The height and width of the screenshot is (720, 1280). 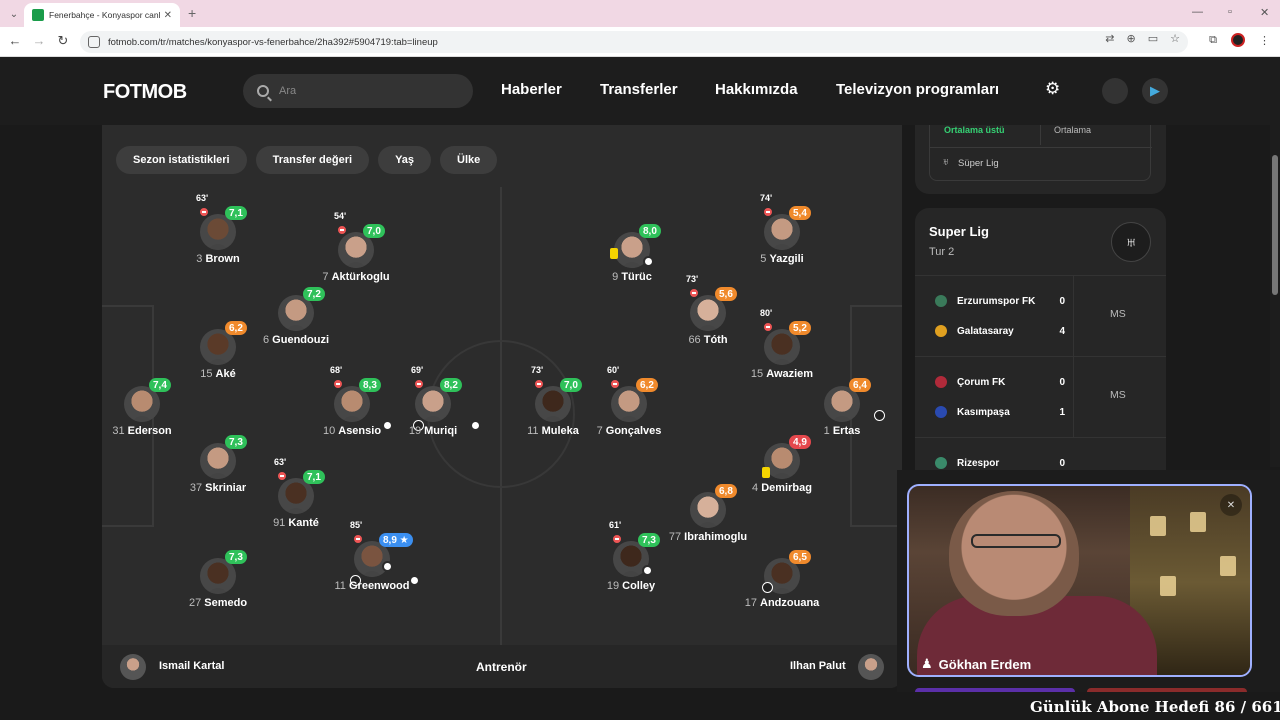 I want to click on player-card: 5,4 74' 5 Yazgili, so click(x=782, y=231).